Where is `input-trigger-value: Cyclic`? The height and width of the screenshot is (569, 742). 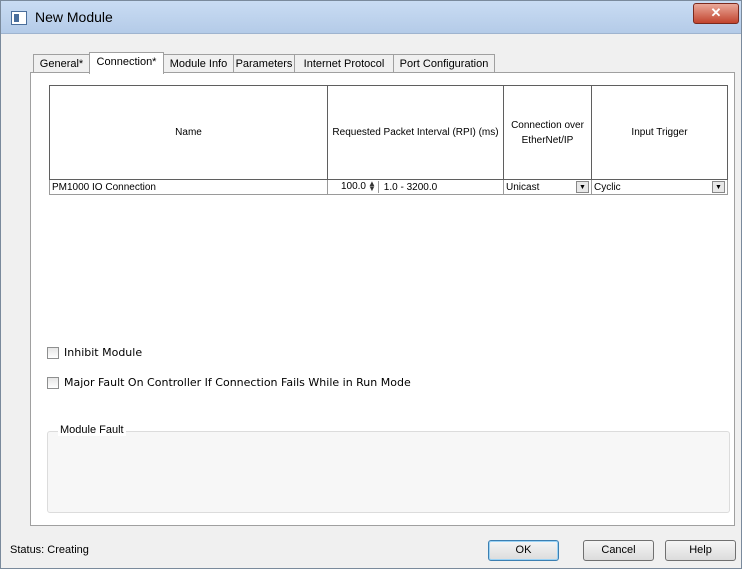 input-trigger-value: Cyclic is located at coordinates (607, 187).